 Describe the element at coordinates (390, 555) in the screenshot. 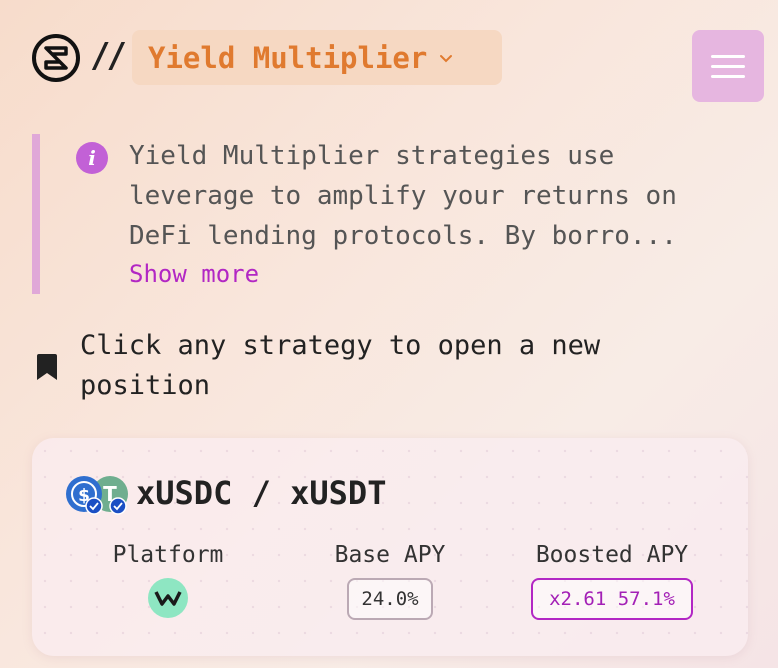

I see `base-apy-label: Base APY` at that location.